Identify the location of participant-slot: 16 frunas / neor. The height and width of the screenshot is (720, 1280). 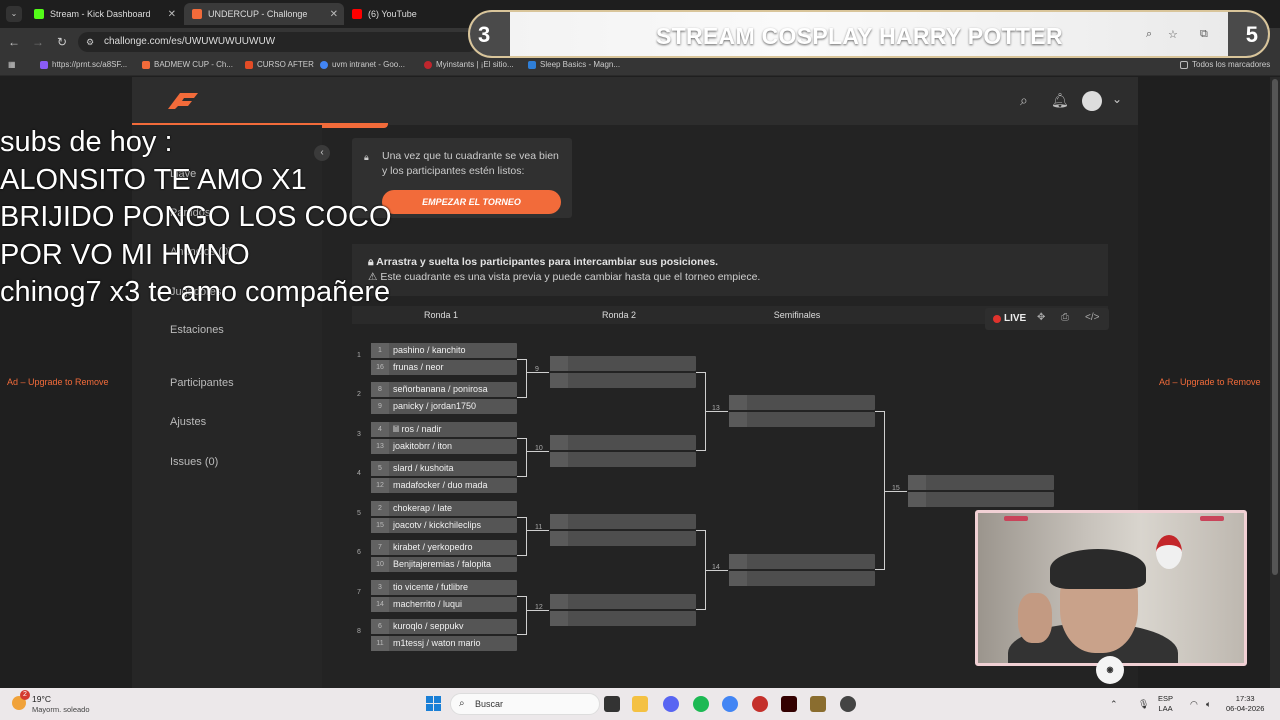
(444, 367).